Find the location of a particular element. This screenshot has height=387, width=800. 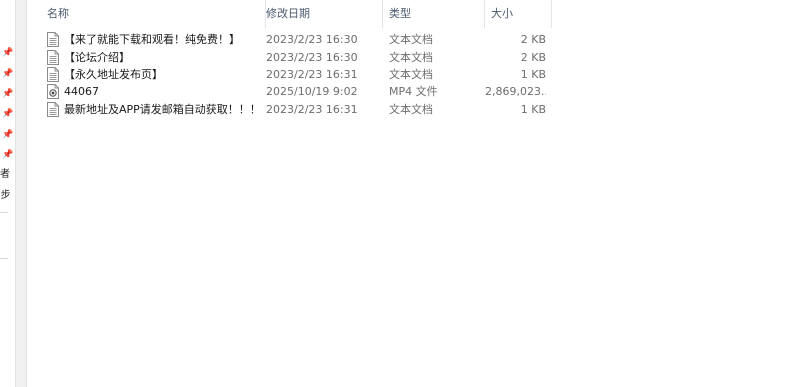

file-name: 【论坛介绍】 is located at coordinates (97, 57).